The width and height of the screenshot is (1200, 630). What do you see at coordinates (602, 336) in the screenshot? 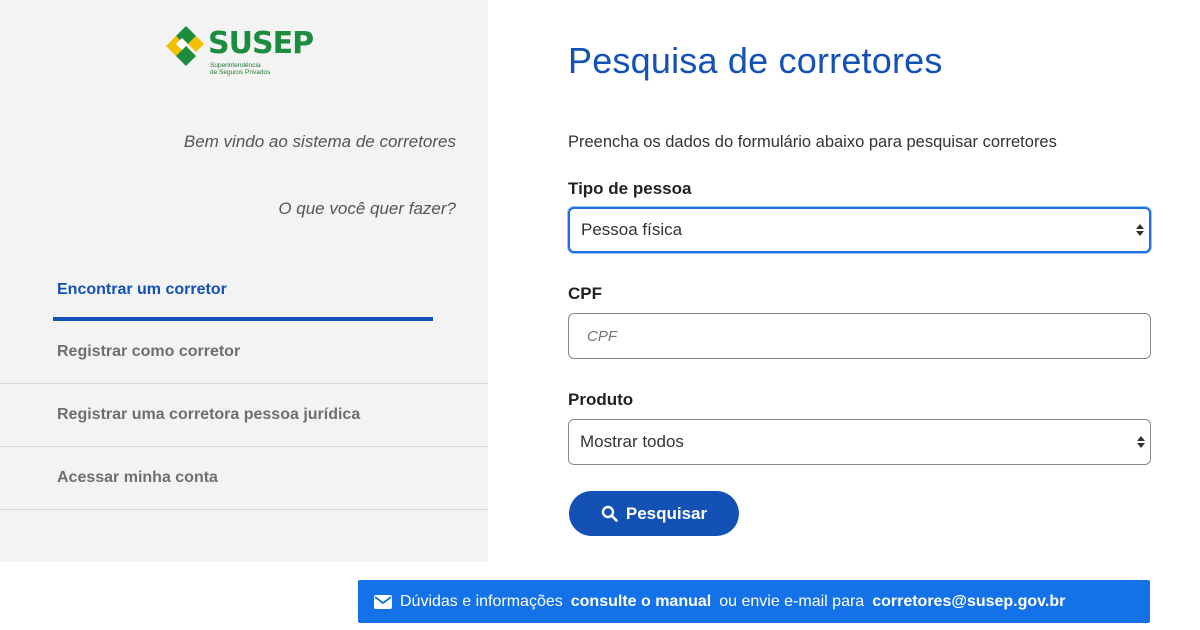
I see `cpf-placeholder: CPF` at bounding box center [602, 336].